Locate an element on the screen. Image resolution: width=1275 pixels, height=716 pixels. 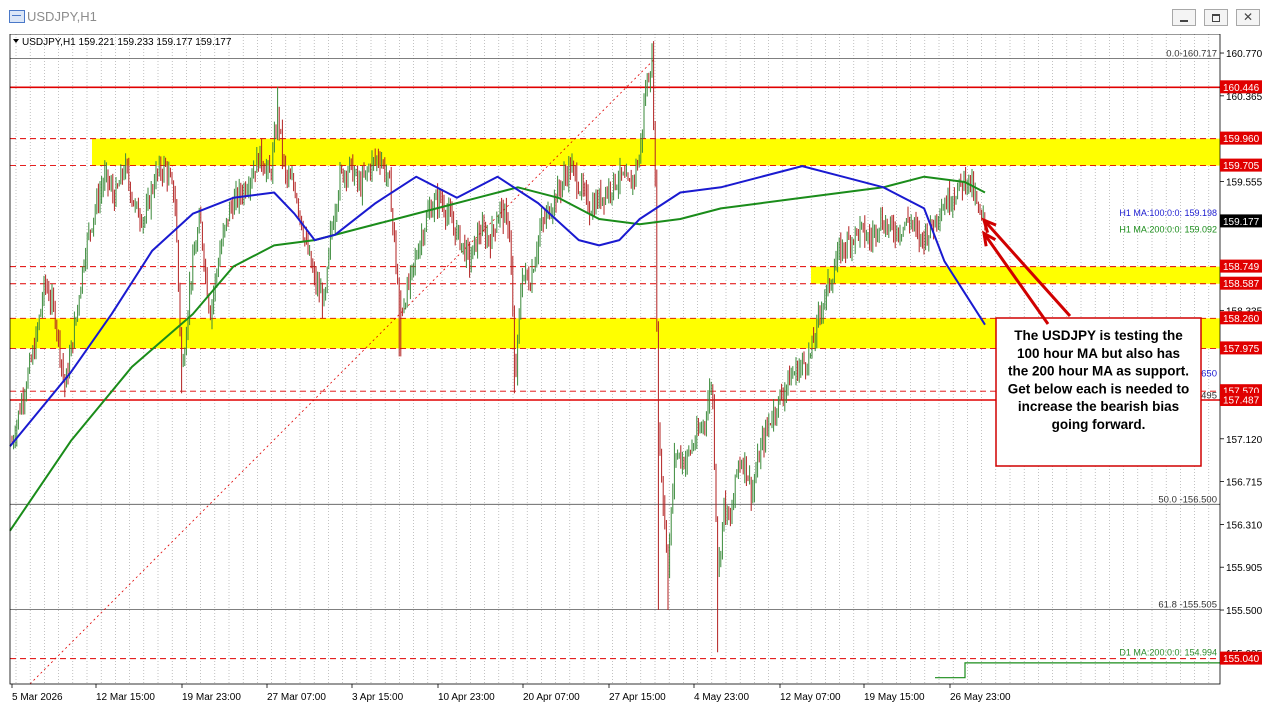
x-tick-label: 12 Mar 15:00 is located at coordinates (125, 697).